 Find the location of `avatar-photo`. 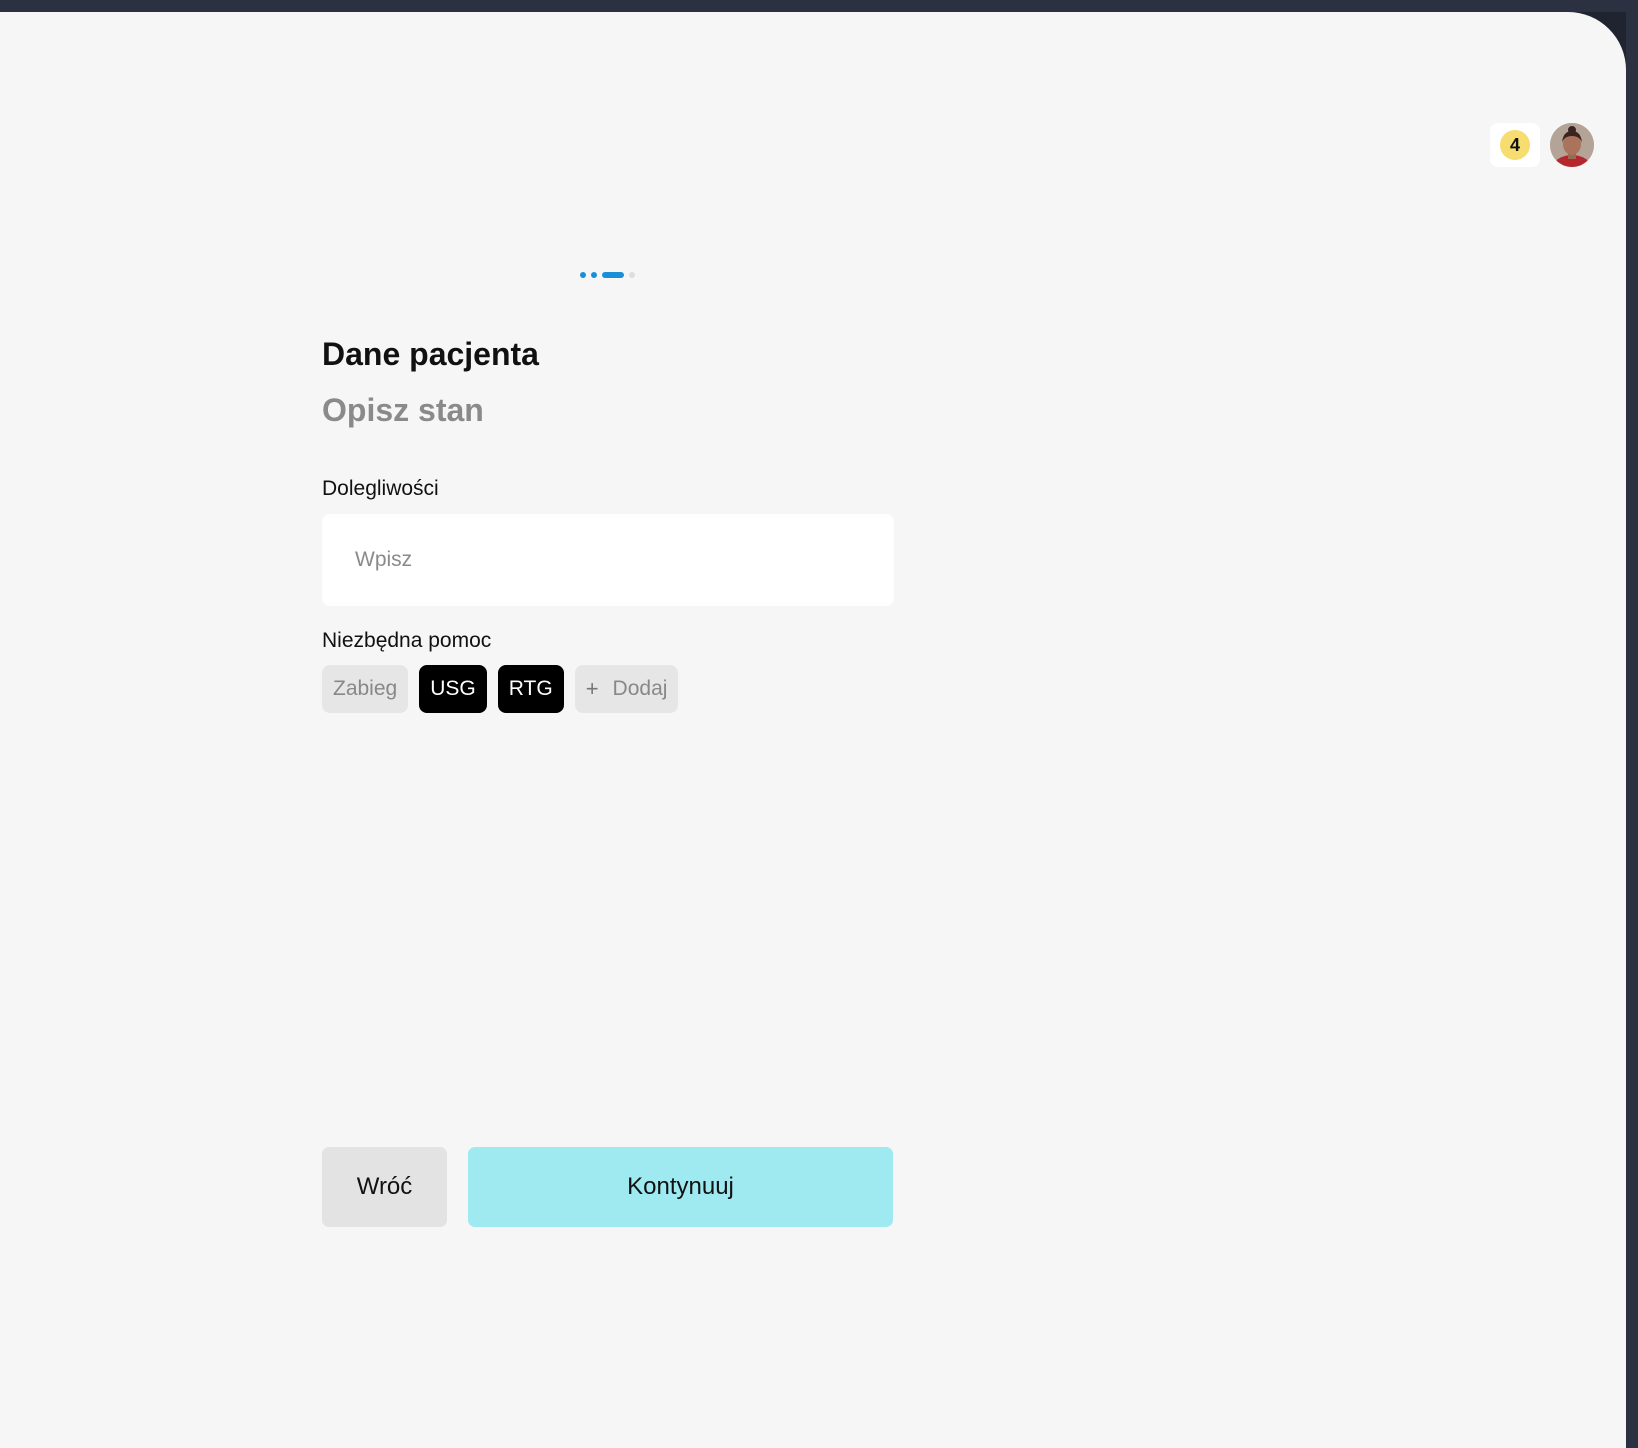

avatar-photo is located at coordinates (1572, 145).